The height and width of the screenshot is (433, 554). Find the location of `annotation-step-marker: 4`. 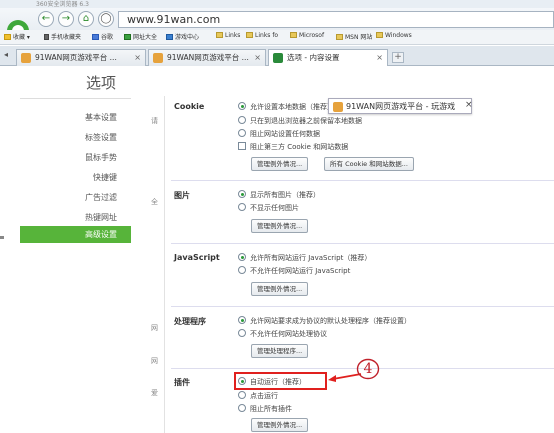

annotation-step-marker: 4 is located at coordinates (368, 369).